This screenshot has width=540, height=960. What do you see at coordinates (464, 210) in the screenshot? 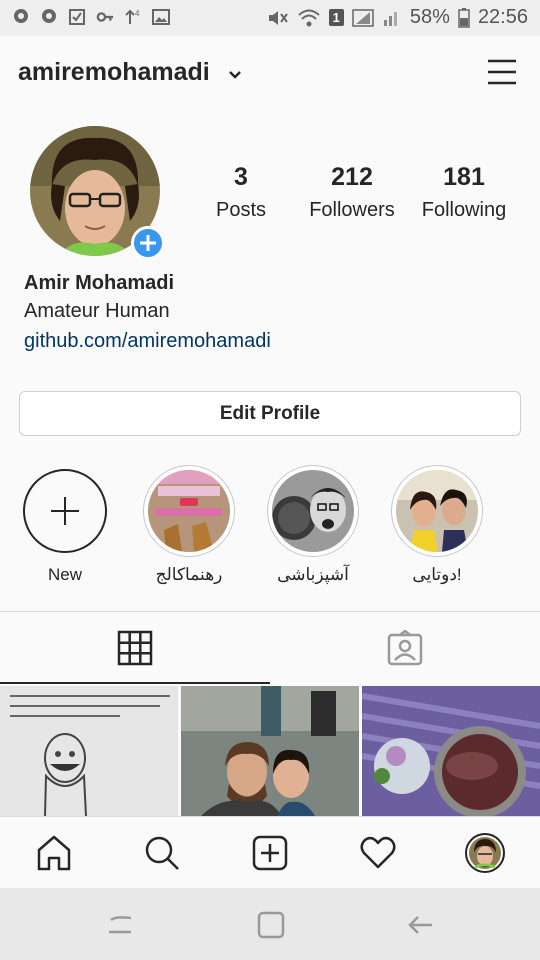
I see `following-label: Following` at bounding box center [464, 210].